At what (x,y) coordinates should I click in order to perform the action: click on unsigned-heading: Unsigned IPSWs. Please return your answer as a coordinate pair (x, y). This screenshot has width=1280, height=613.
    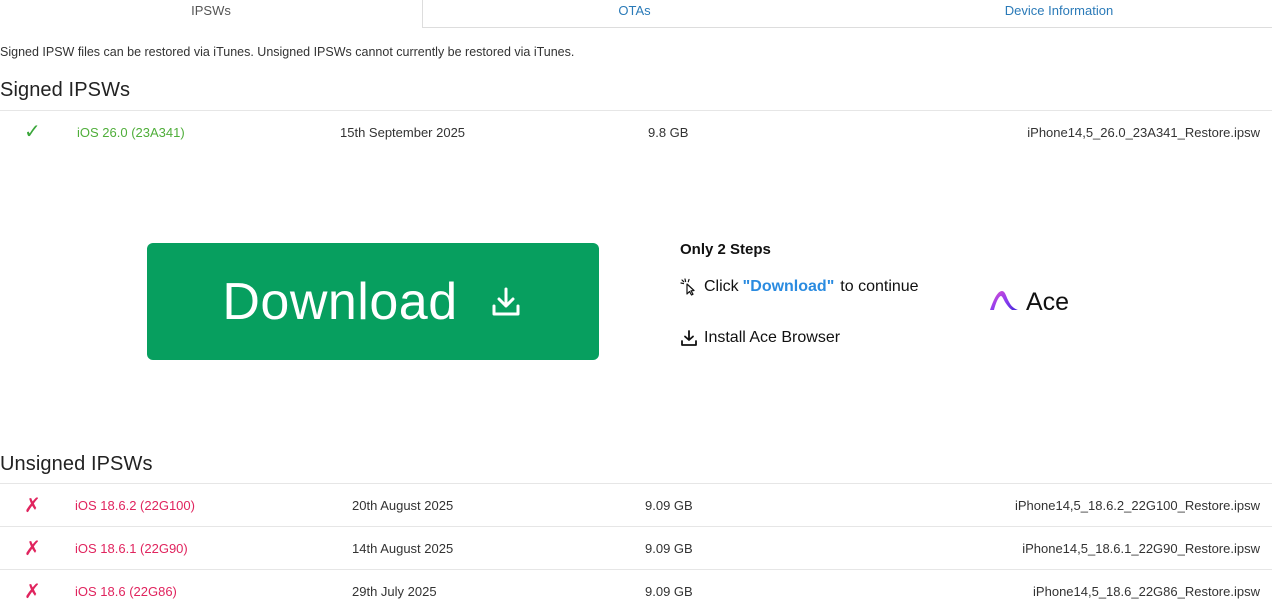
    Looking at the image, I should click on (76, 464).